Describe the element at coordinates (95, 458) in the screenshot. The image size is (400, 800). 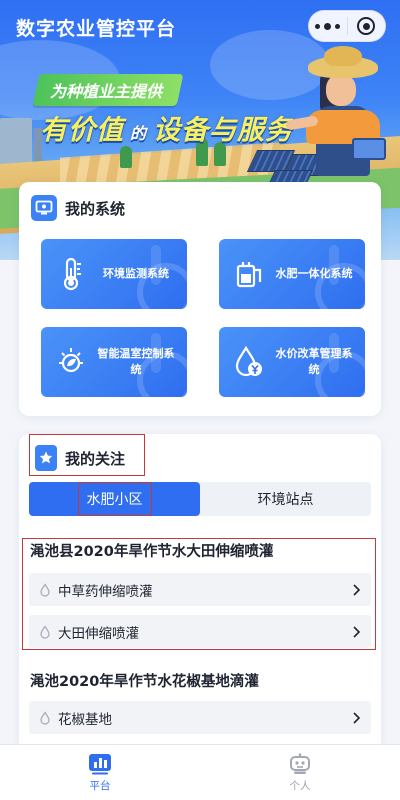
I see `my-favorites-title: 我的关注` at that location.